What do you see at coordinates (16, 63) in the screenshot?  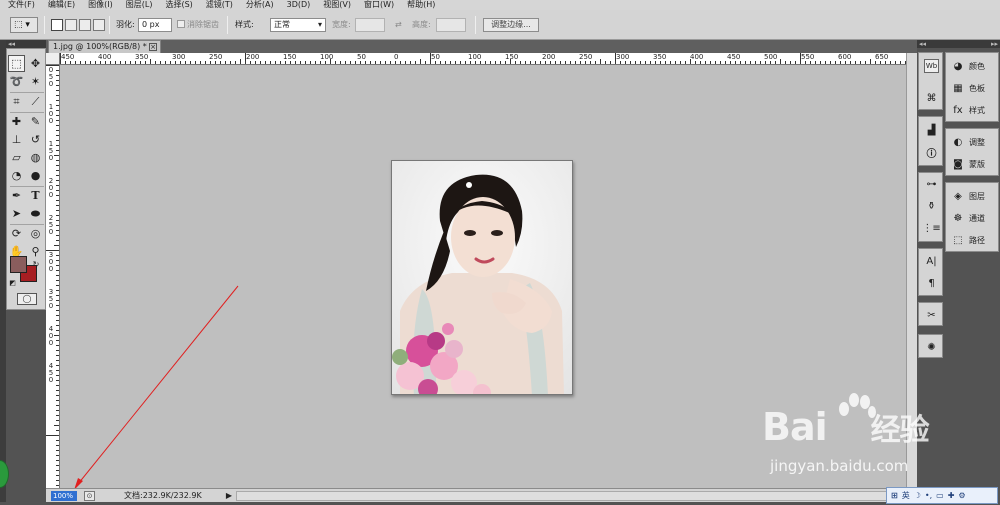 I see `rectangular-marquee-icon: ⬚` at bounding box center [16, 63].